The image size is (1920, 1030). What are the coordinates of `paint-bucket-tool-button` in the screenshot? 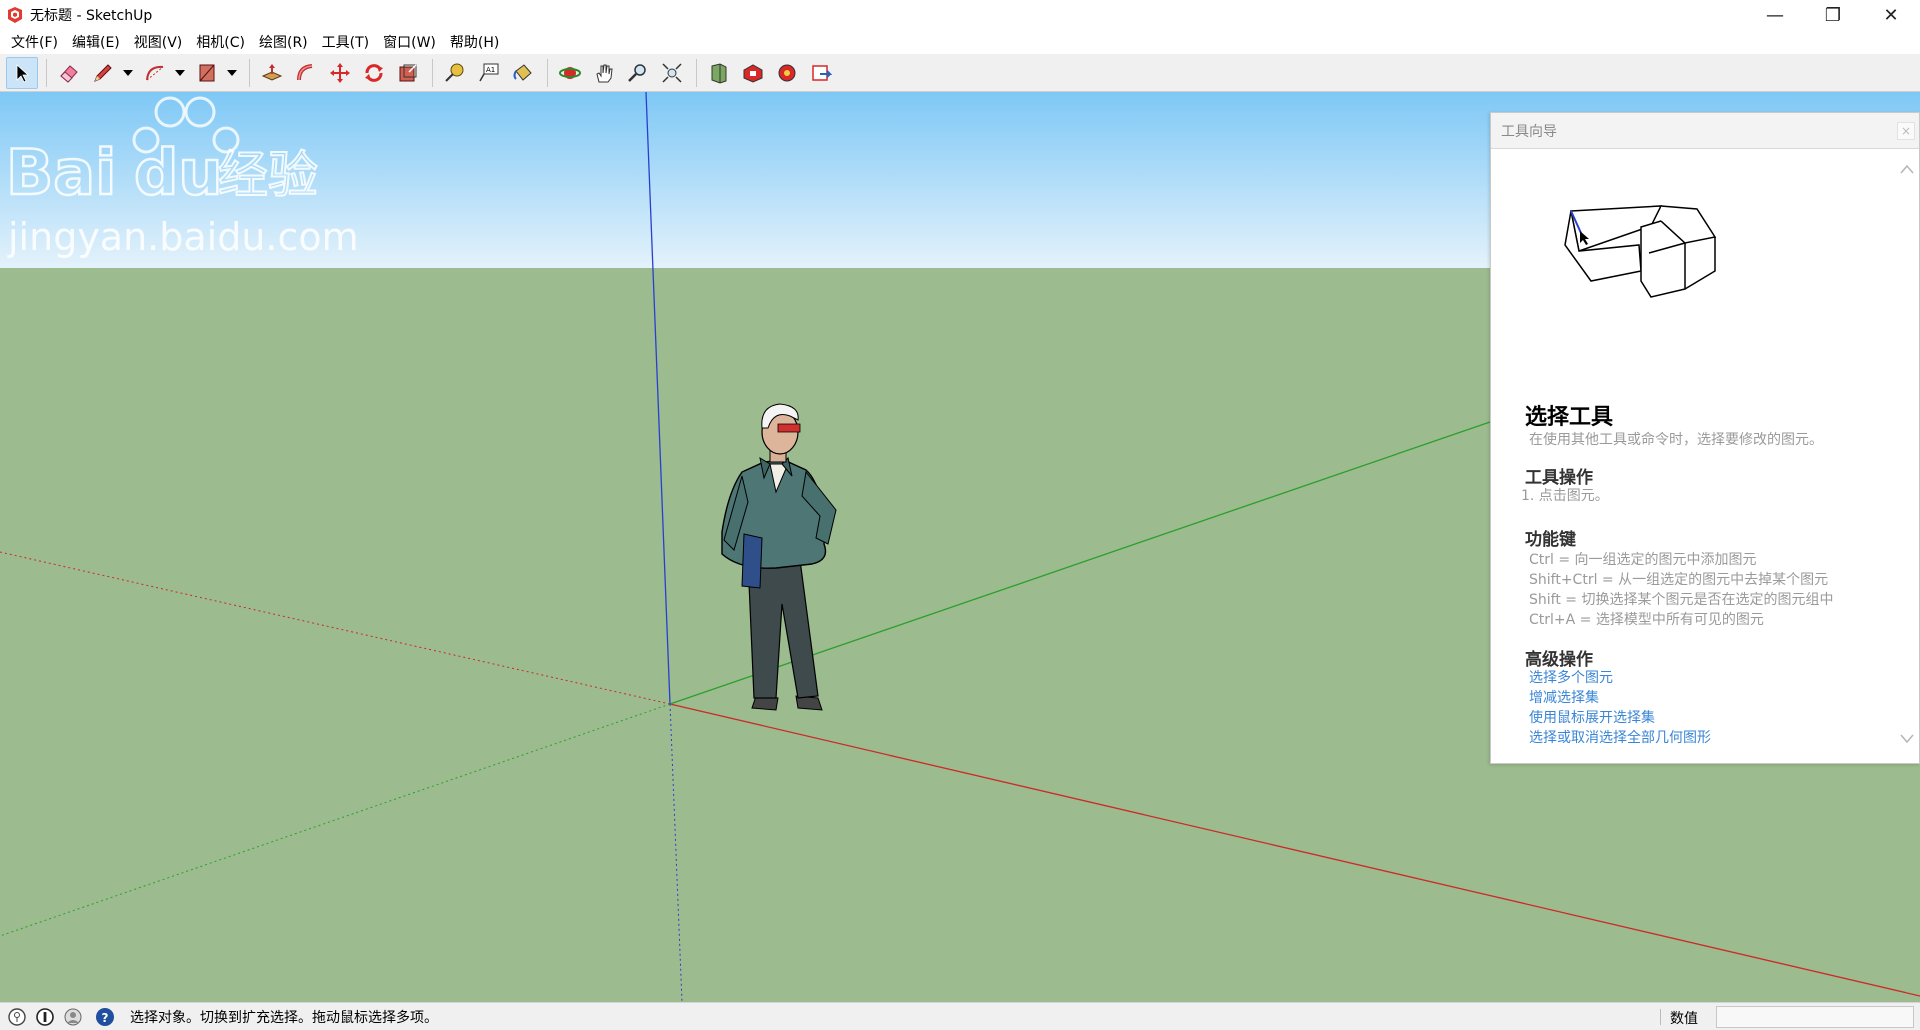 It's located at (523, 73).